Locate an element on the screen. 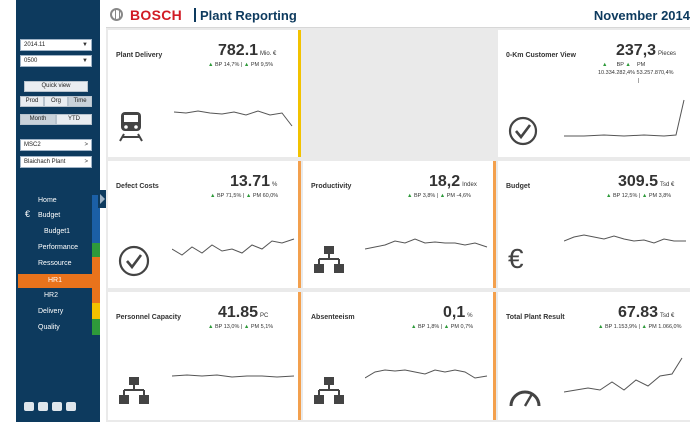  nav-item-quality: Quality is located at coordinates (49, 327).